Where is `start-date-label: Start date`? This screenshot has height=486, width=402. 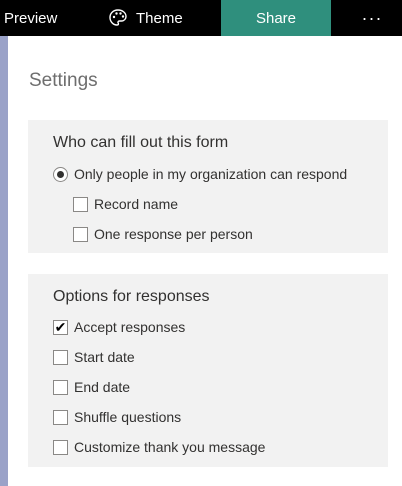
start-date-label: Start date is located at coordinates (104, 357).